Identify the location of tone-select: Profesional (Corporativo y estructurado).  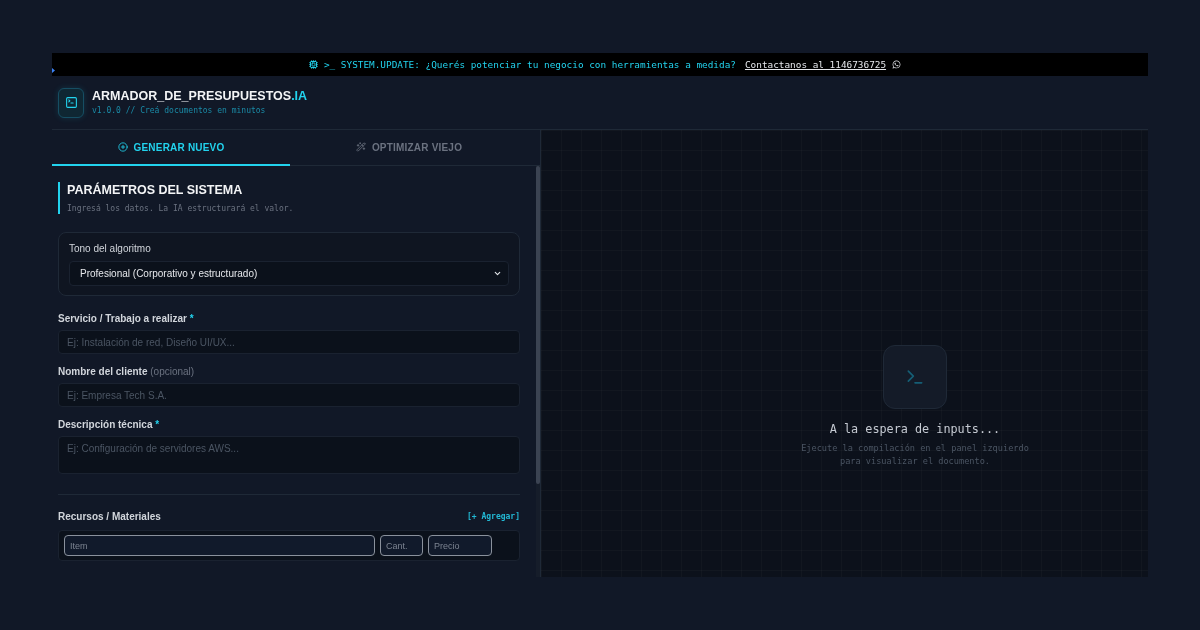
(289, 273).